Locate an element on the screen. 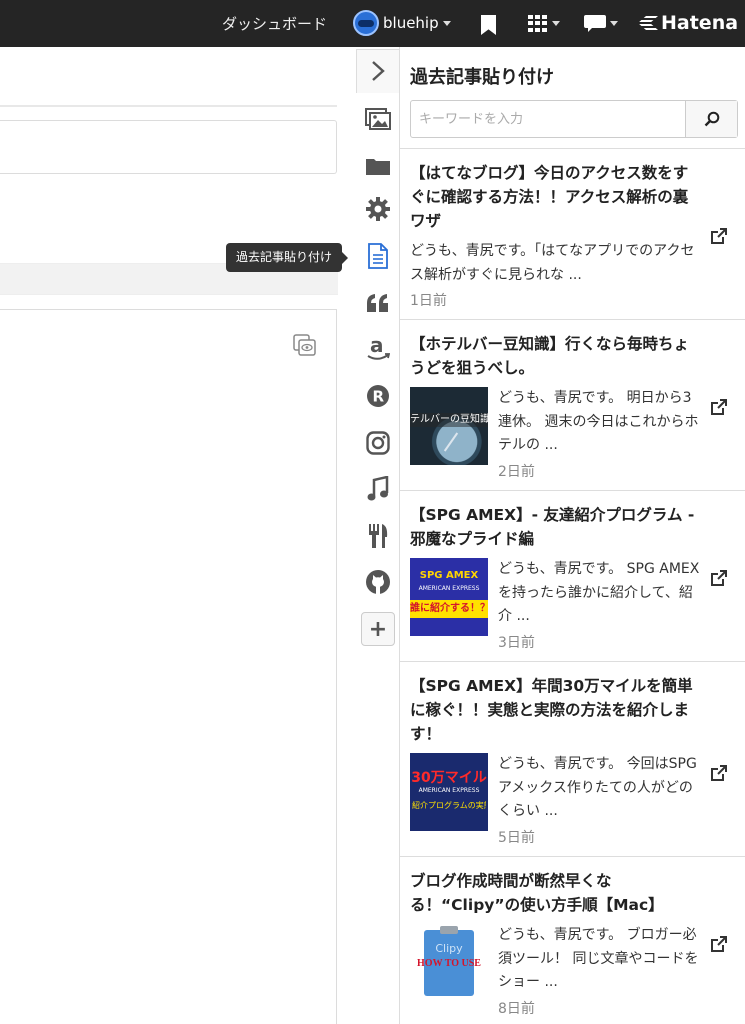 This screenshot has height=1024, width=745. thumbnail-caption: SPG AMEX is located at coordinates (449, 575).